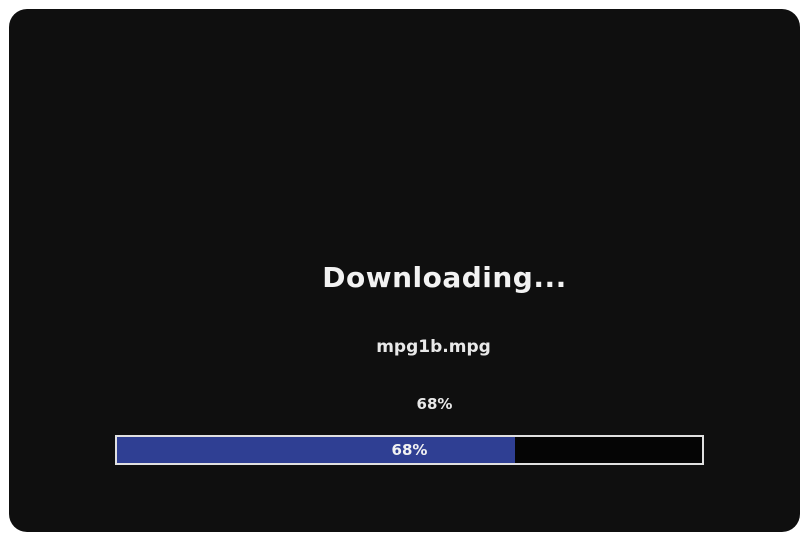 The height and width of the screenshot is (537, 808). I want to click on file-name: mpg1b.mpg, so click(433, 347).